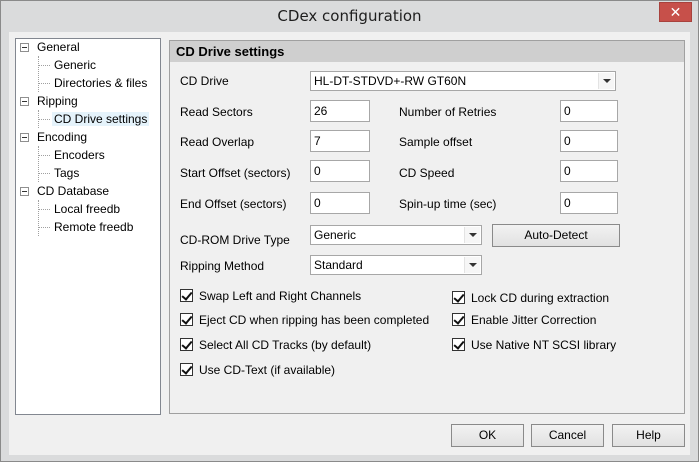 Image resolution: width=699 pixels, height=462 pixels. I want to click on ripping-method-select: Standard, so click(396, 265).